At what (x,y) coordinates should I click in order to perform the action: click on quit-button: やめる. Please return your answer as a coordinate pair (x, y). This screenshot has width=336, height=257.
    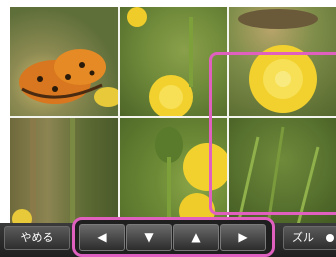
    Looking at the image, I should click on (37, 238).